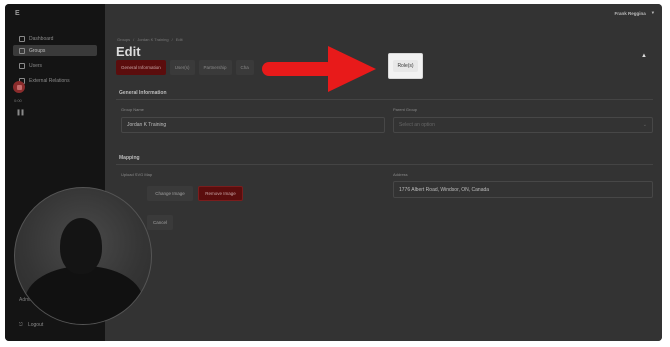 This screenshot has height=347, width=670. I want to click on home-icon, so click(22, 38).